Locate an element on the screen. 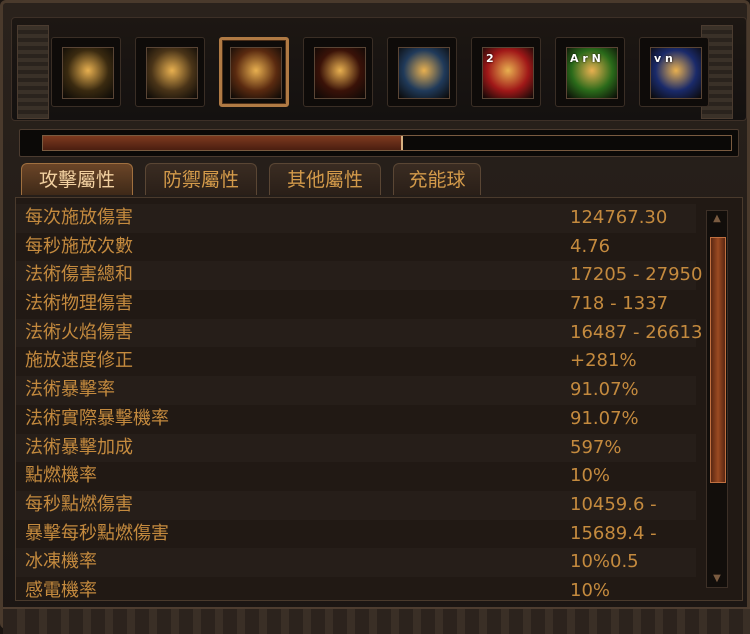  stat-name: 冰凍機率 is located at coordinates (61, 562).